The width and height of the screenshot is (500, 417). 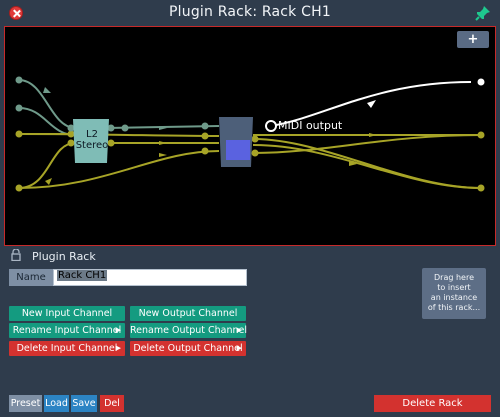 I want to click on new-input-channel-button: New Input Channel, so click(x=67, y=313).